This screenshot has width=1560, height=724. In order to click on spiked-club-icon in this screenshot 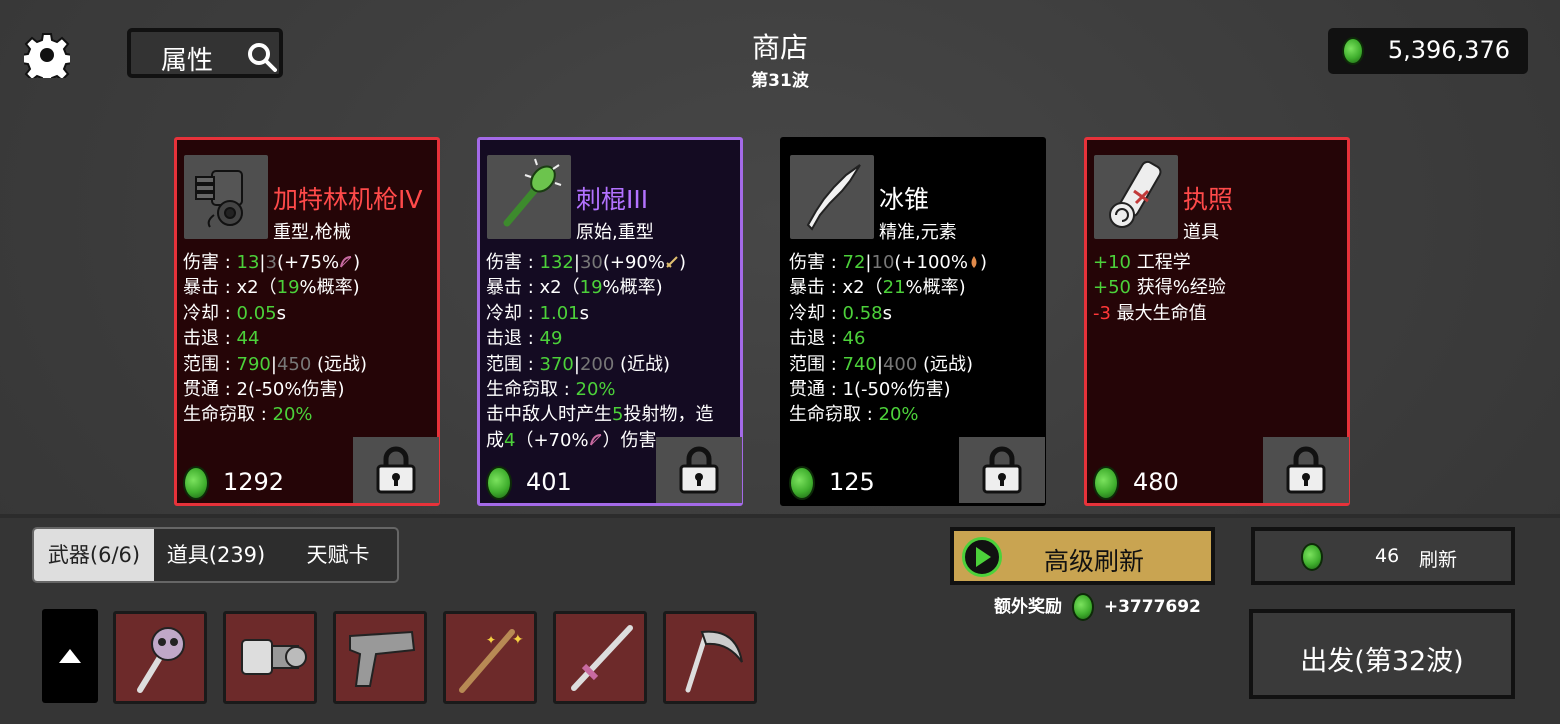, I will do `click(529, 197)`.